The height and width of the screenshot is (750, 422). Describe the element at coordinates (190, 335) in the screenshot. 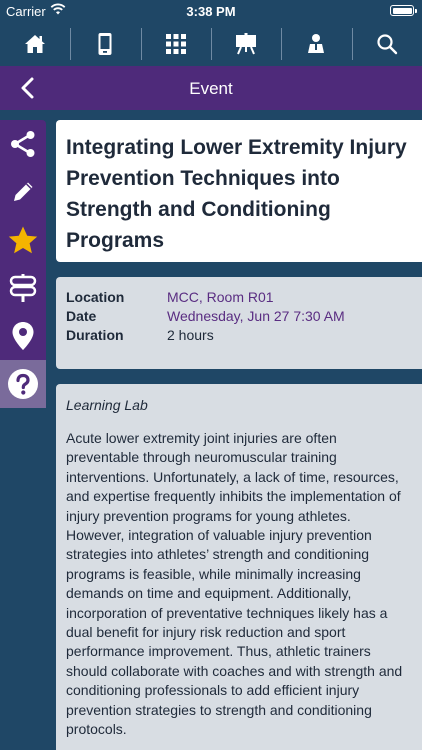

I see `duration-value: 2 hours` at that location.